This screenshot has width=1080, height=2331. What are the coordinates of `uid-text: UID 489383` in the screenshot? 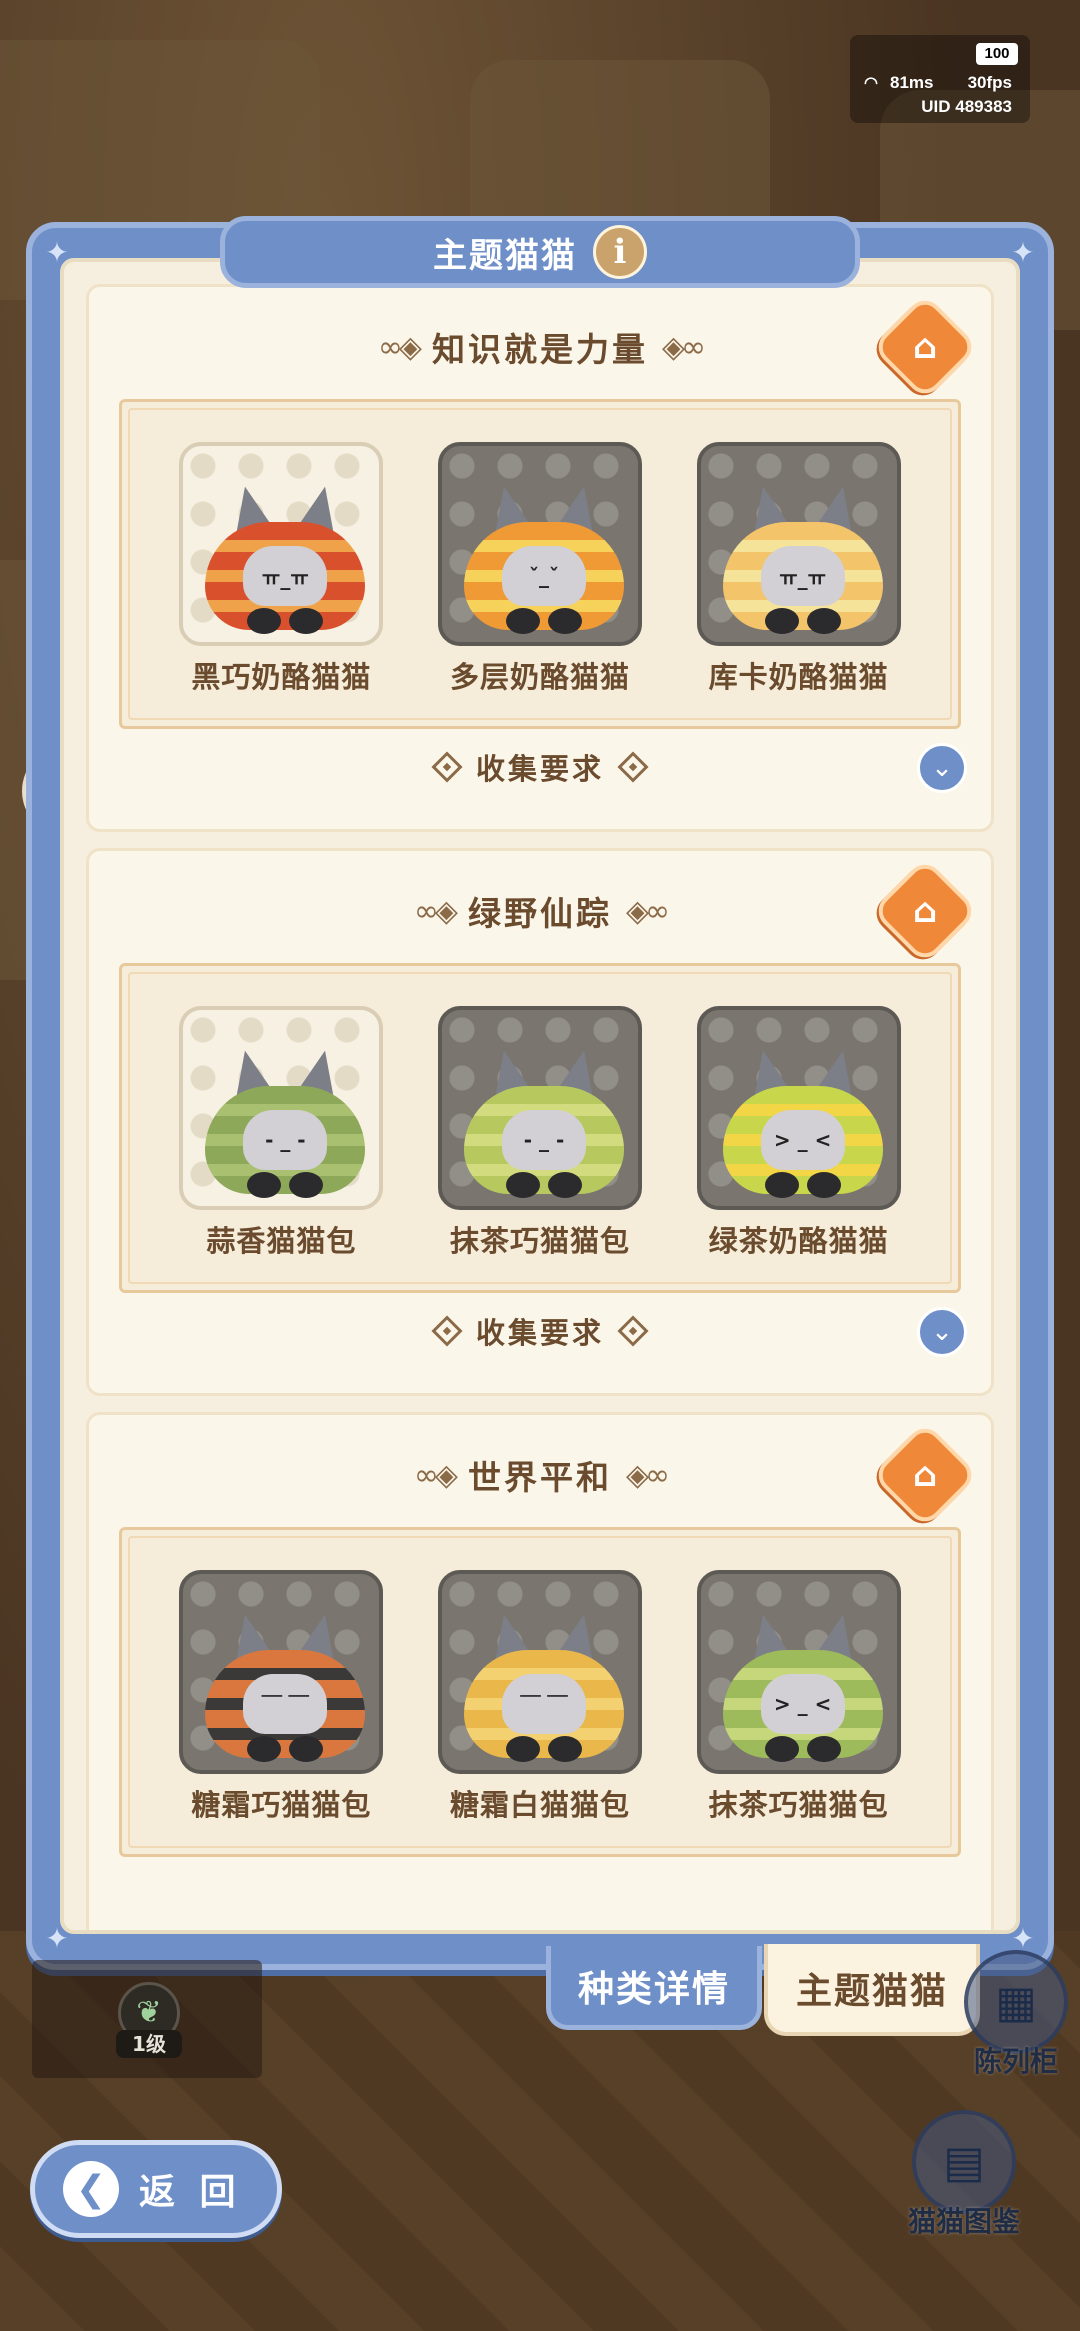 It's located at (966, 106).